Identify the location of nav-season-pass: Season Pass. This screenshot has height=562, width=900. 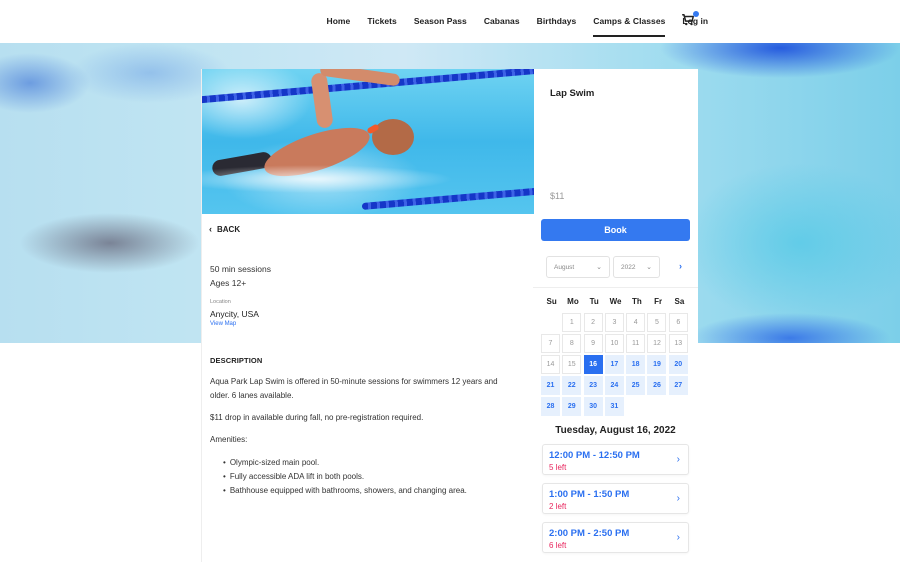
(440, 21).